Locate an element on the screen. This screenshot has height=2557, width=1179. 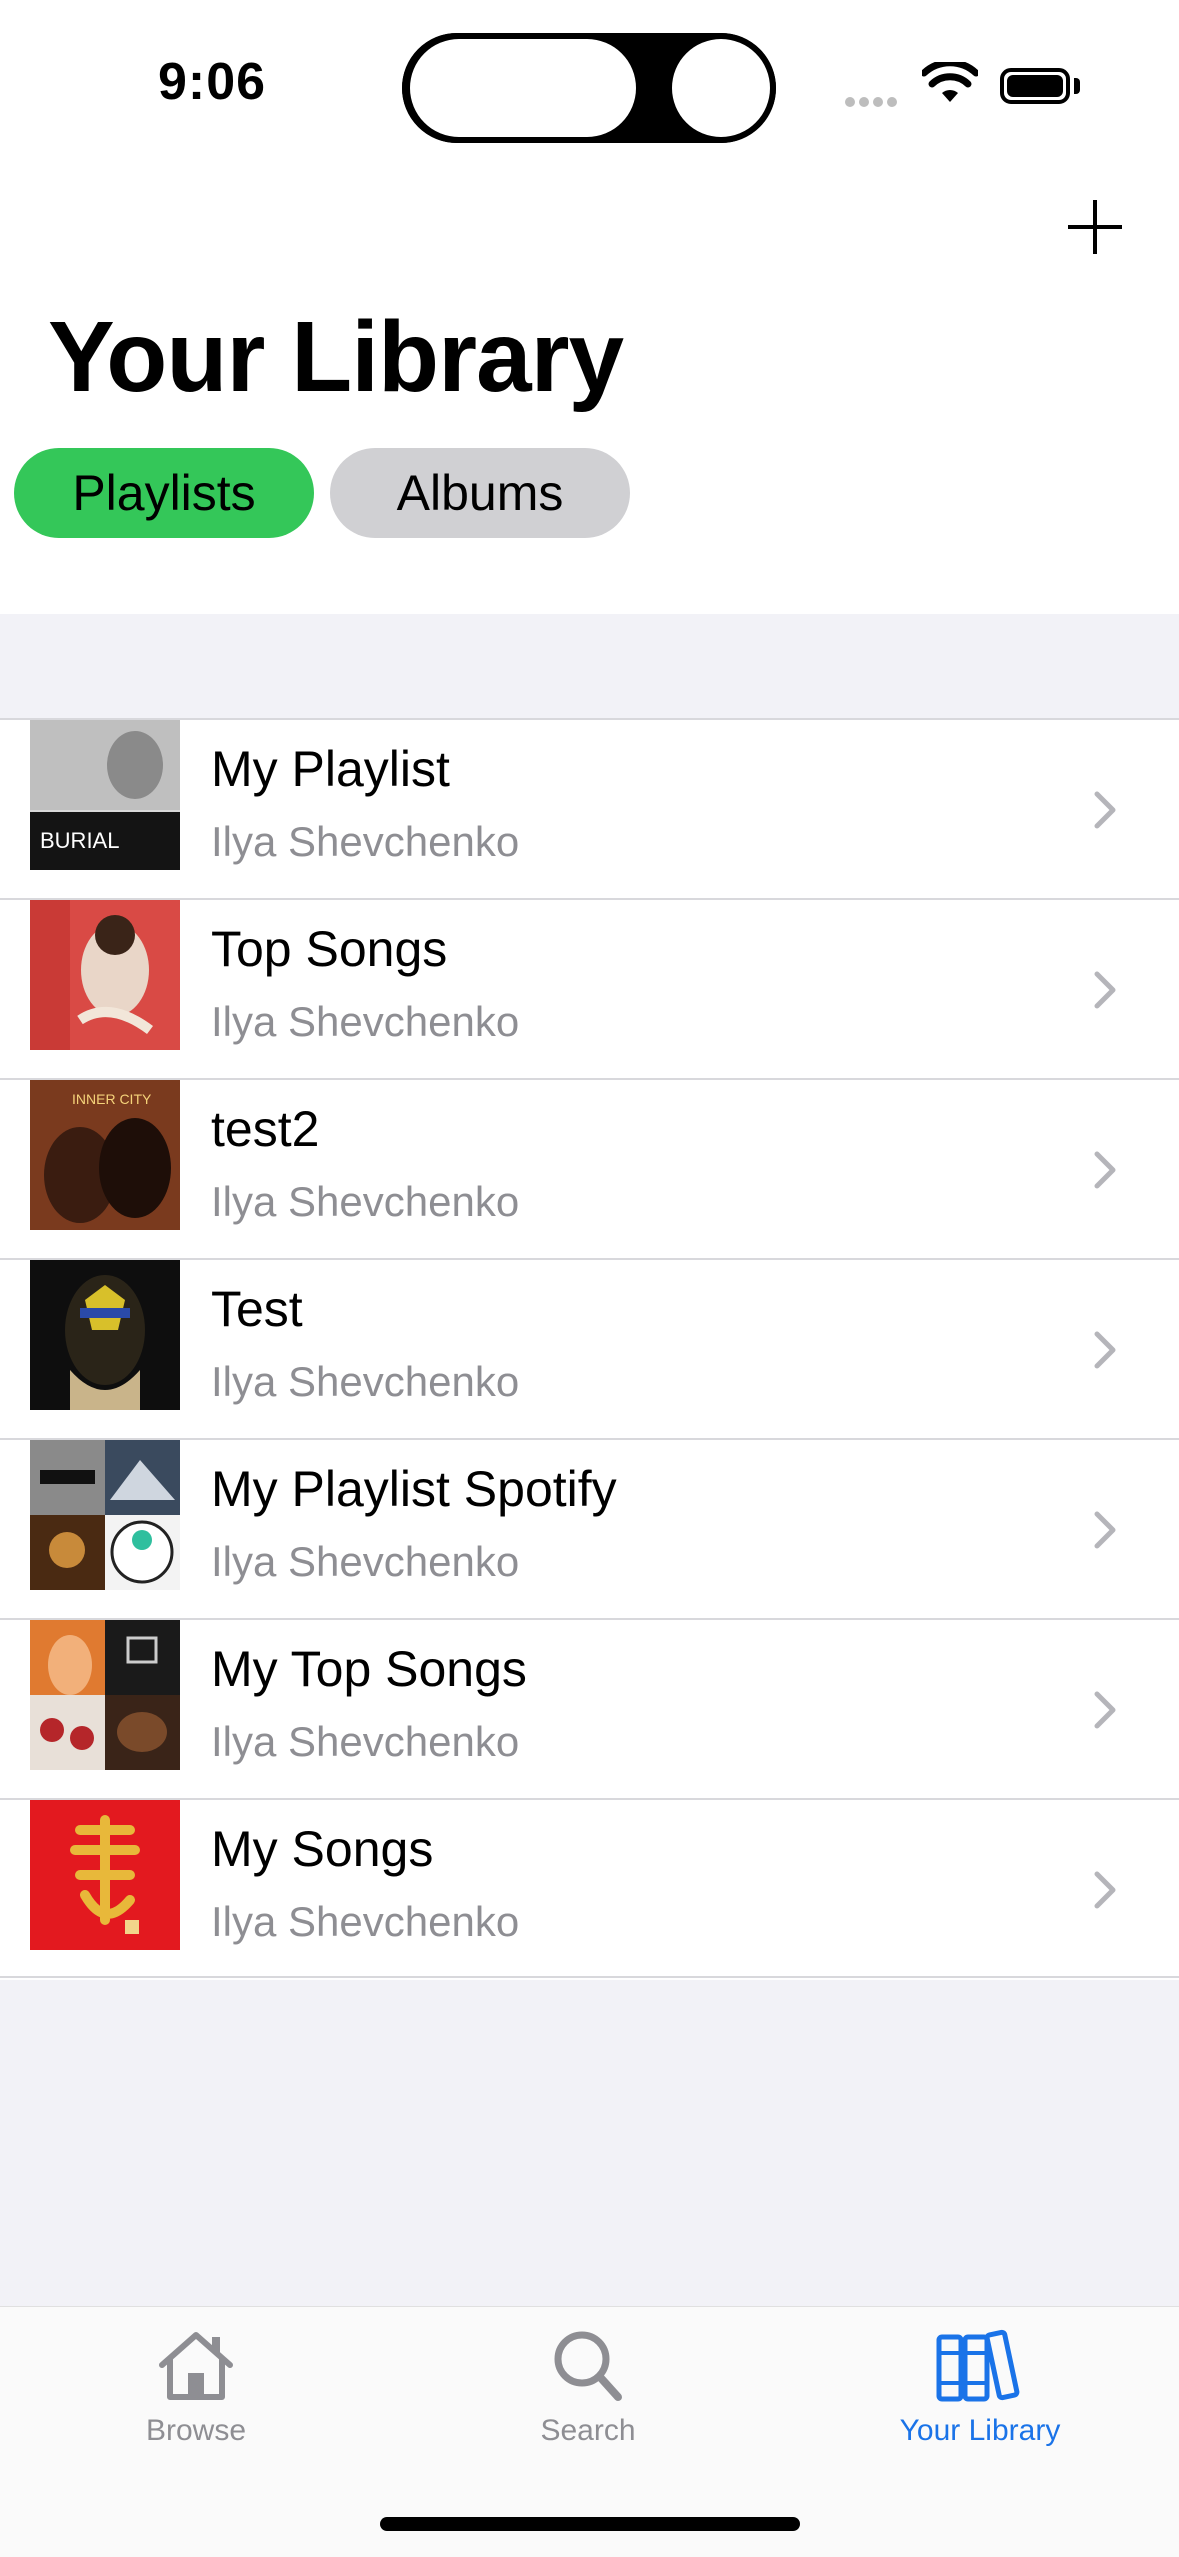
playlist-title: Test is located at coordinates (257, 1309).